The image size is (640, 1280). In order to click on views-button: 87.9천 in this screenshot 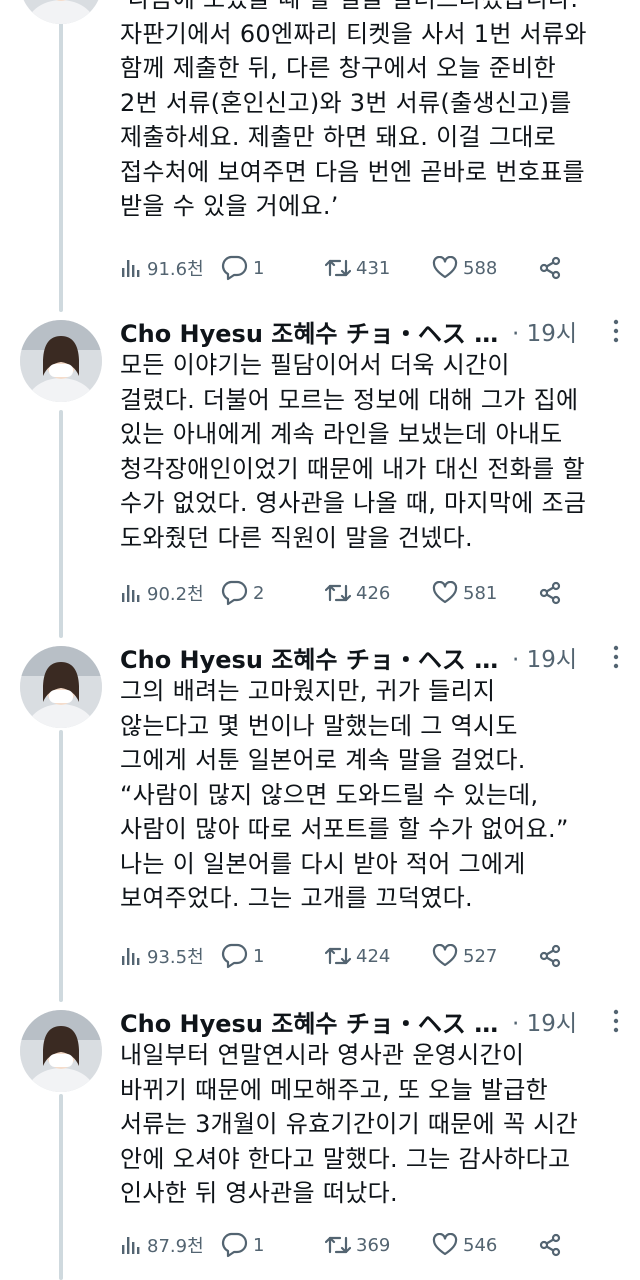, I will do `click(162, 1245)`.